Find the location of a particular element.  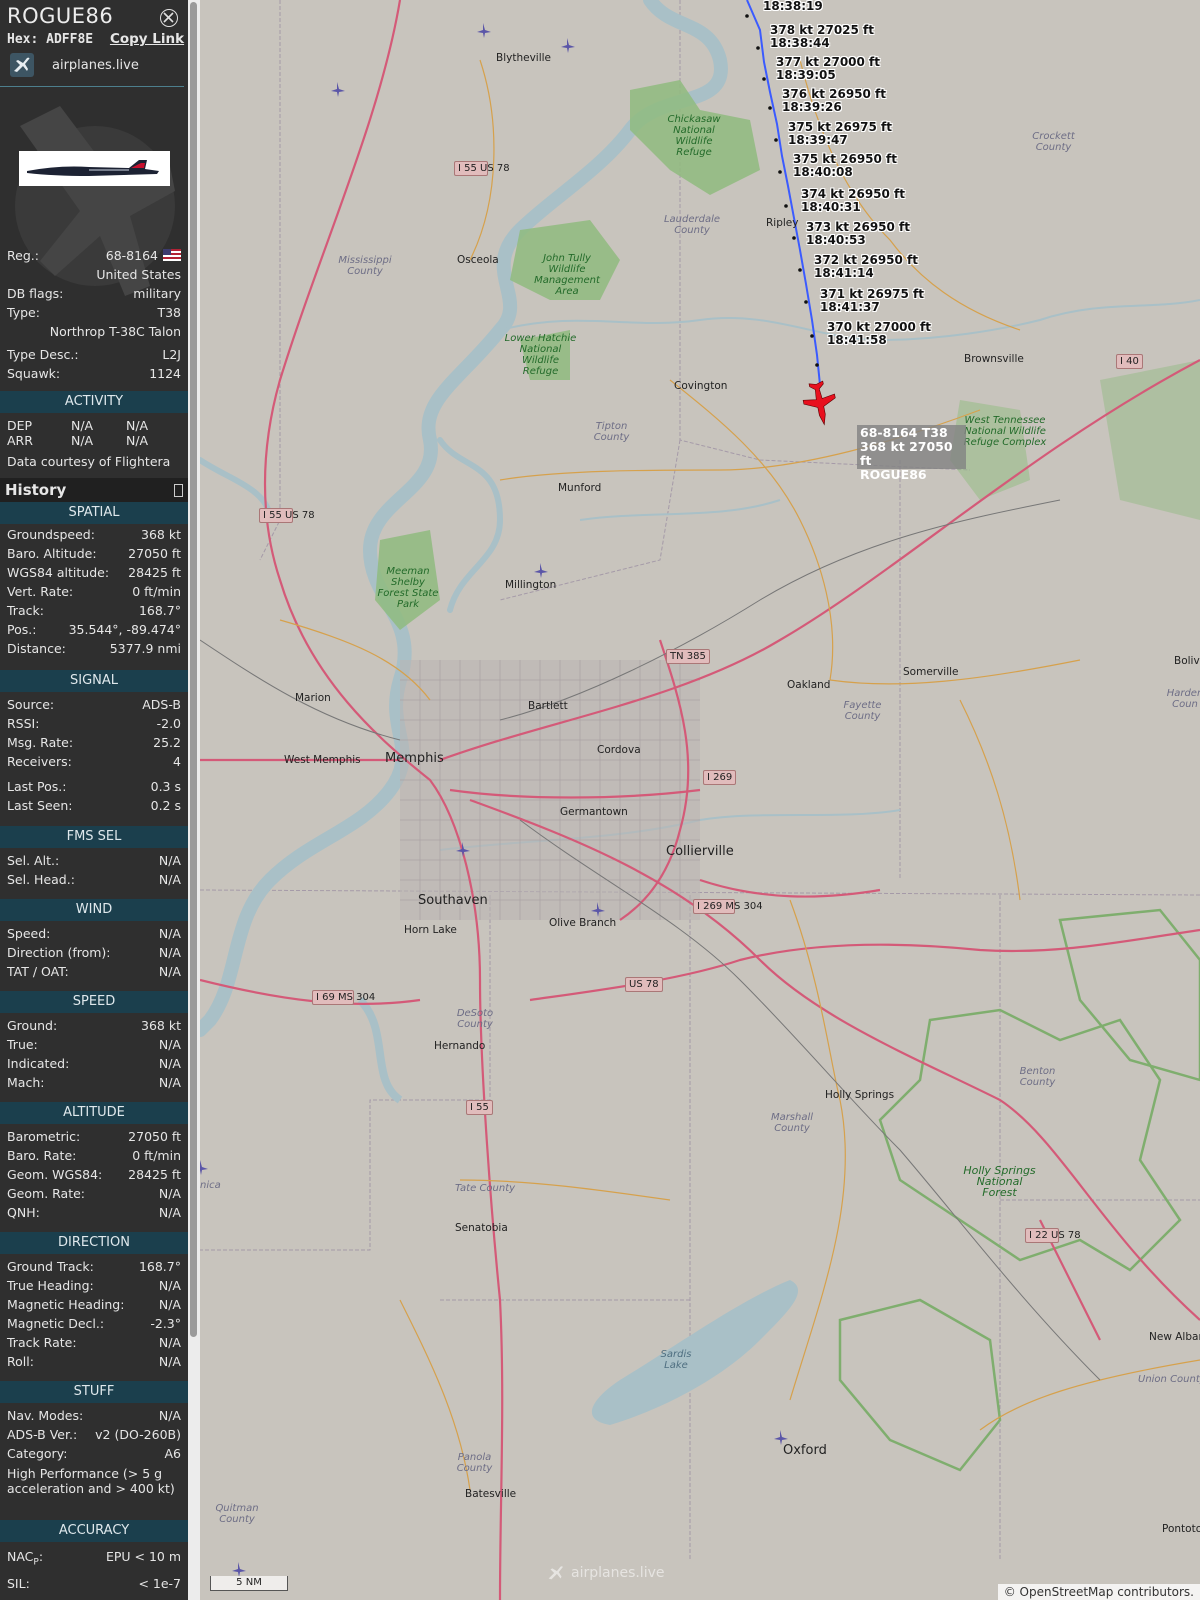

altitude-row: Geom. WGS84: 28425 ft is located at coordinates (94, 1174).